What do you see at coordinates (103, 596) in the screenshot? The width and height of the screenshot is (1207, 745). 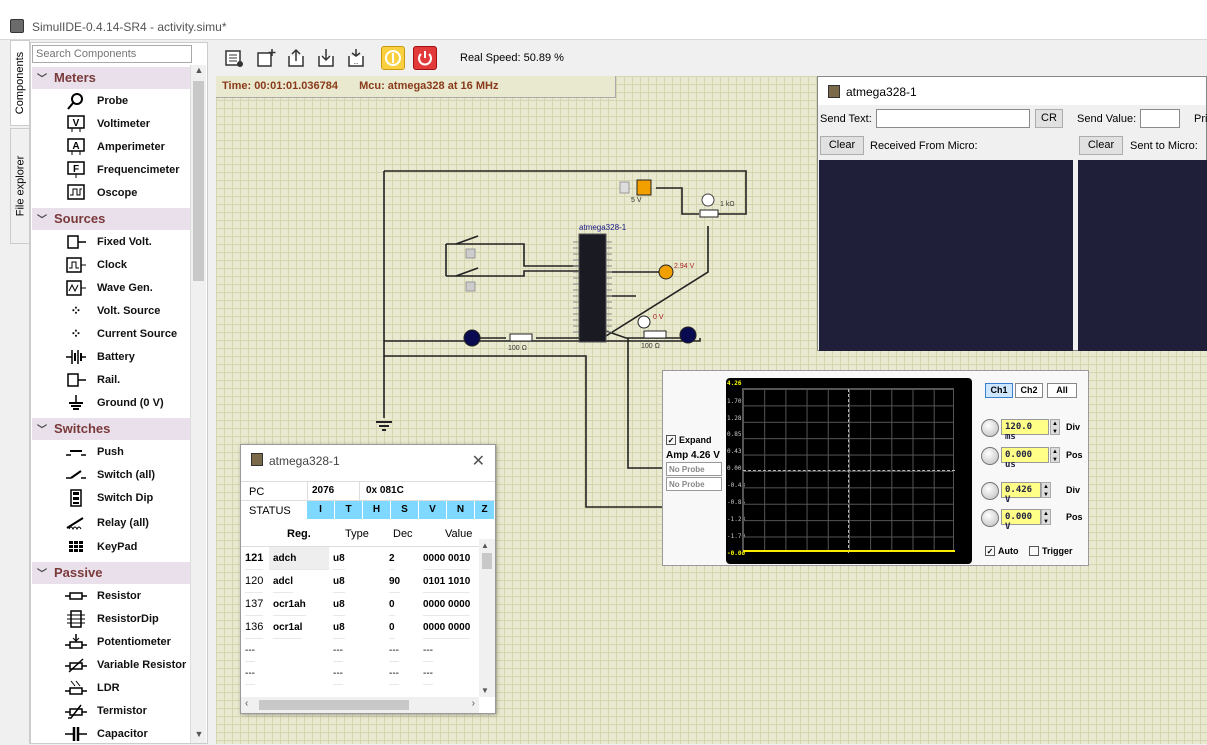 I see `component-resistor: Resistor` at bounding box center [103, 596].